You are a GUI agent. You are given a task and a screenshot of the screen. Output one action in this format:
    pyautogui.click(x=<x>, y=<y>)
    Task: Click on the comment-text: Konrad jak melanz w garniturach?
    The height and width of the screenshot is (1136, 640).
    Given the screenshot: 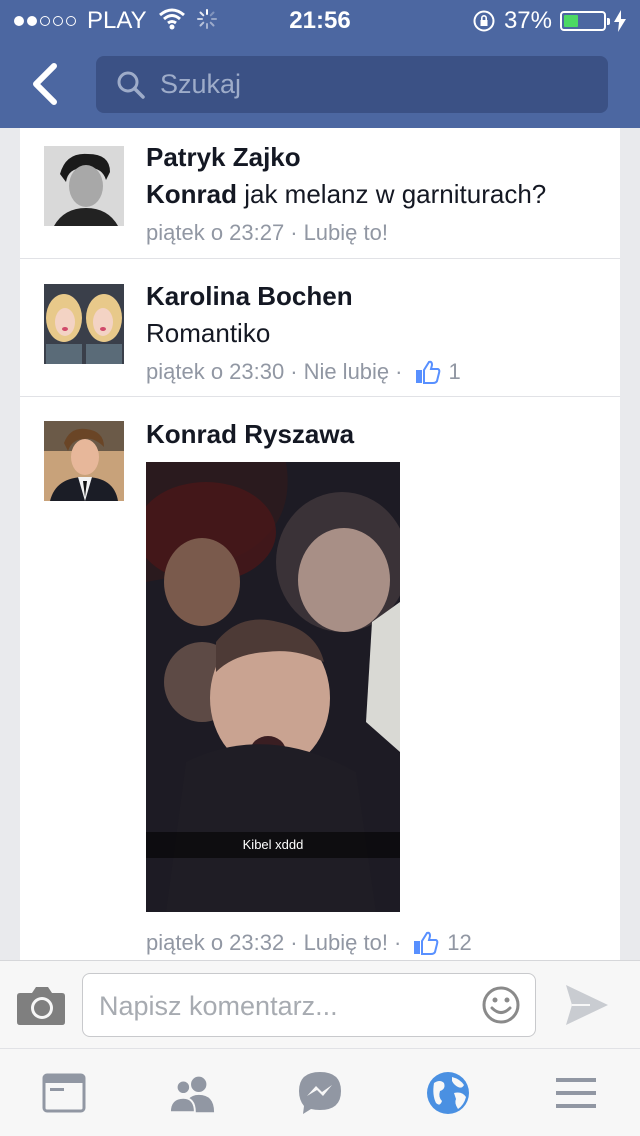 What is the action you would take?
    pyautogui.click(x=346, y=194)
    